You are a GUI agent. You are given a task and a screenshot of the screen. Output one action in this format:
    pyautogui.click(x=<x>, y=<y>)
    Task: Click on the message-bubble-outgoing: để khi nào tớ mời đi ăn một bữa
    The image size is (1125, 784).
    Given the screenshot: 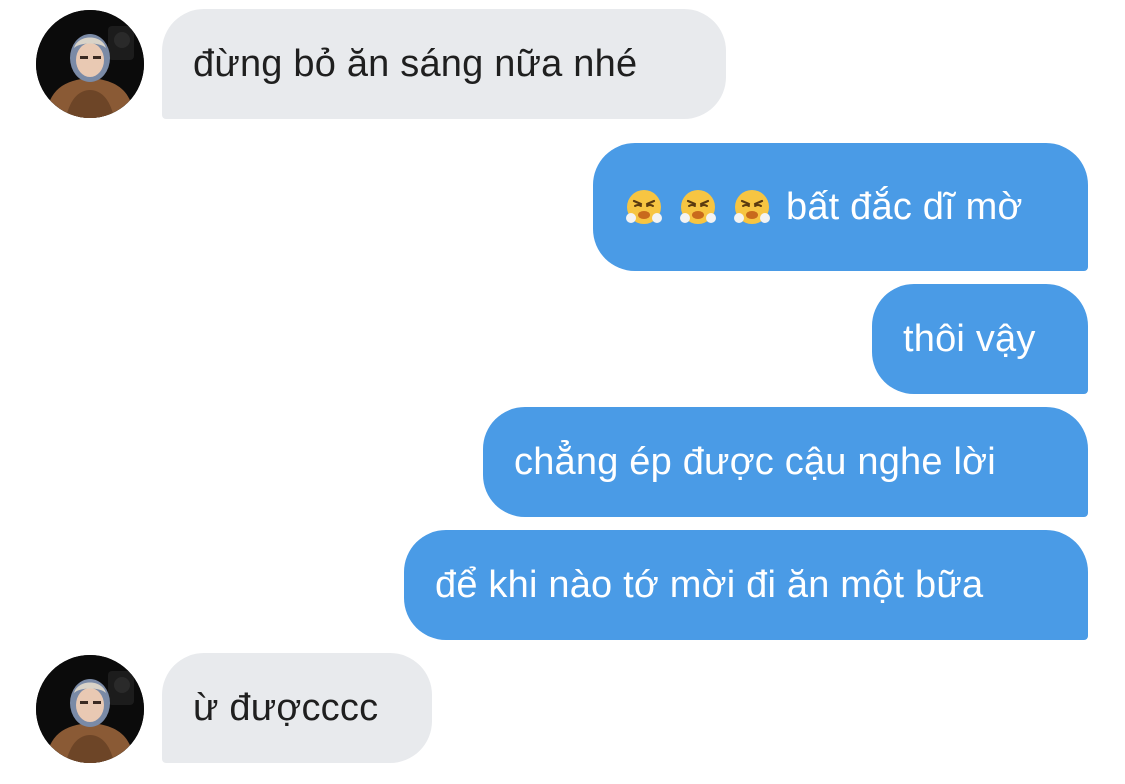 What is the action you would take?
    pyautogui.click(x=746, y=585)
    